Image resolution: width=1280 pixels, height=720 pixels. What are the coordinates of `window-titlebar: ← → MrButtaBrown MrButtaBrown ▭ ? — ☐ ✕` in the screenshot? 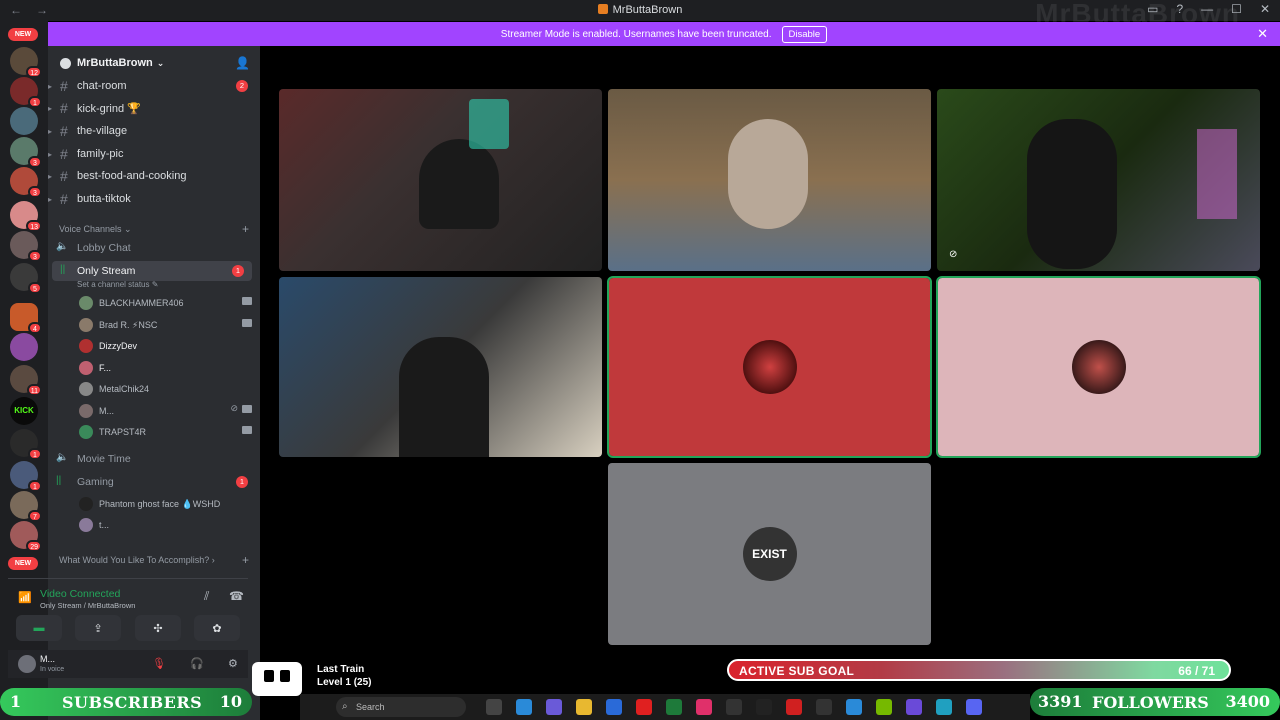 It's located at (640, 14).